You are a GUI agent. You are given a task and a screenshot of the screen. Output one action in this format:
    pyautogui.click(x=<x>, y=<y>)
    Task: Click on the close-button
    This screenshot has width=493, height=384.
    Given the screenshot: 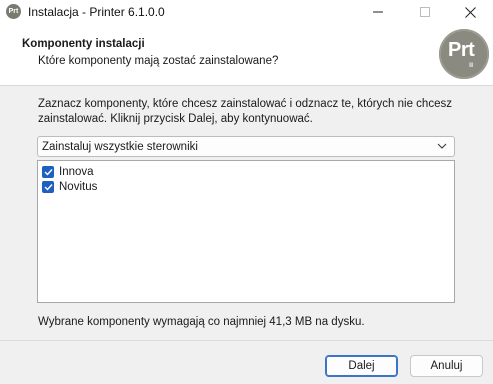 What is the action you would take?
    pyautogui.click(x=470, y=12)
    